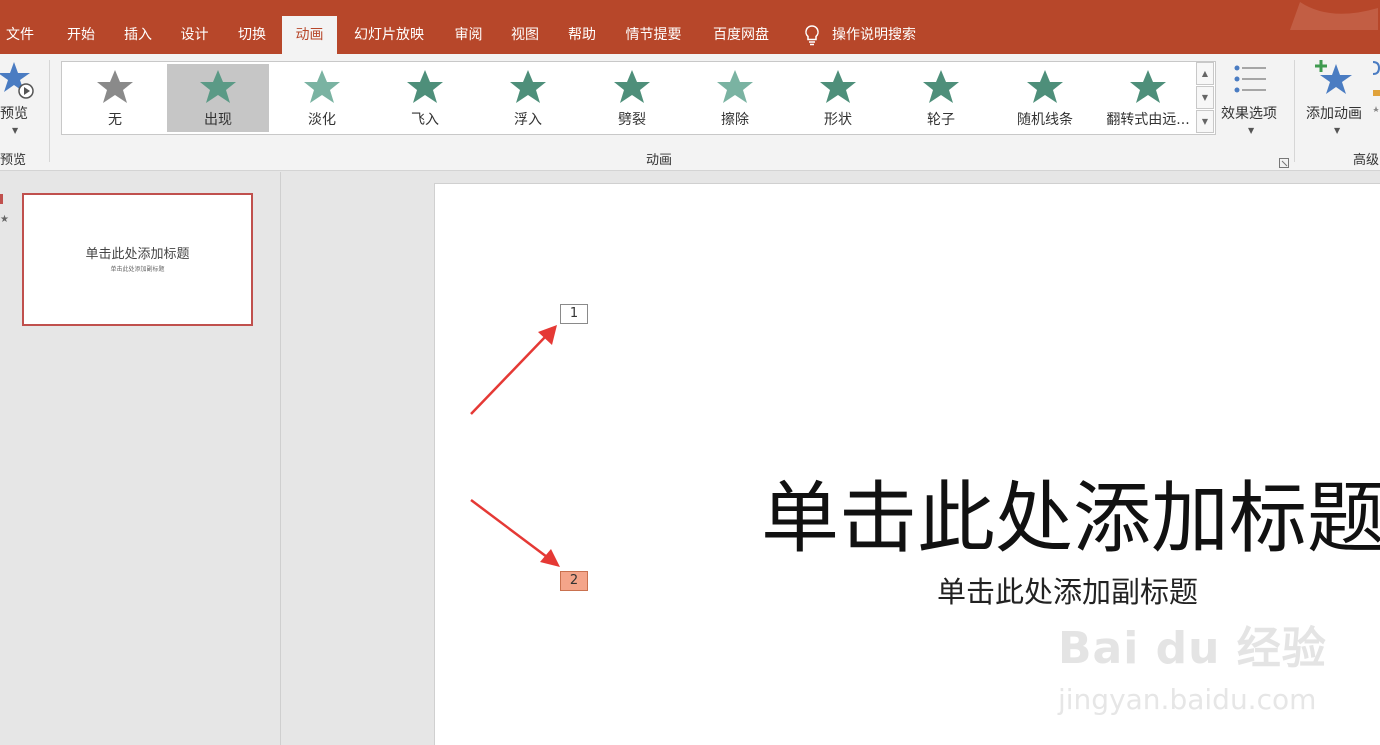 The image size is (1380, 745). I want to click on effect-options-label: 效果选项, so click(1249, 113).